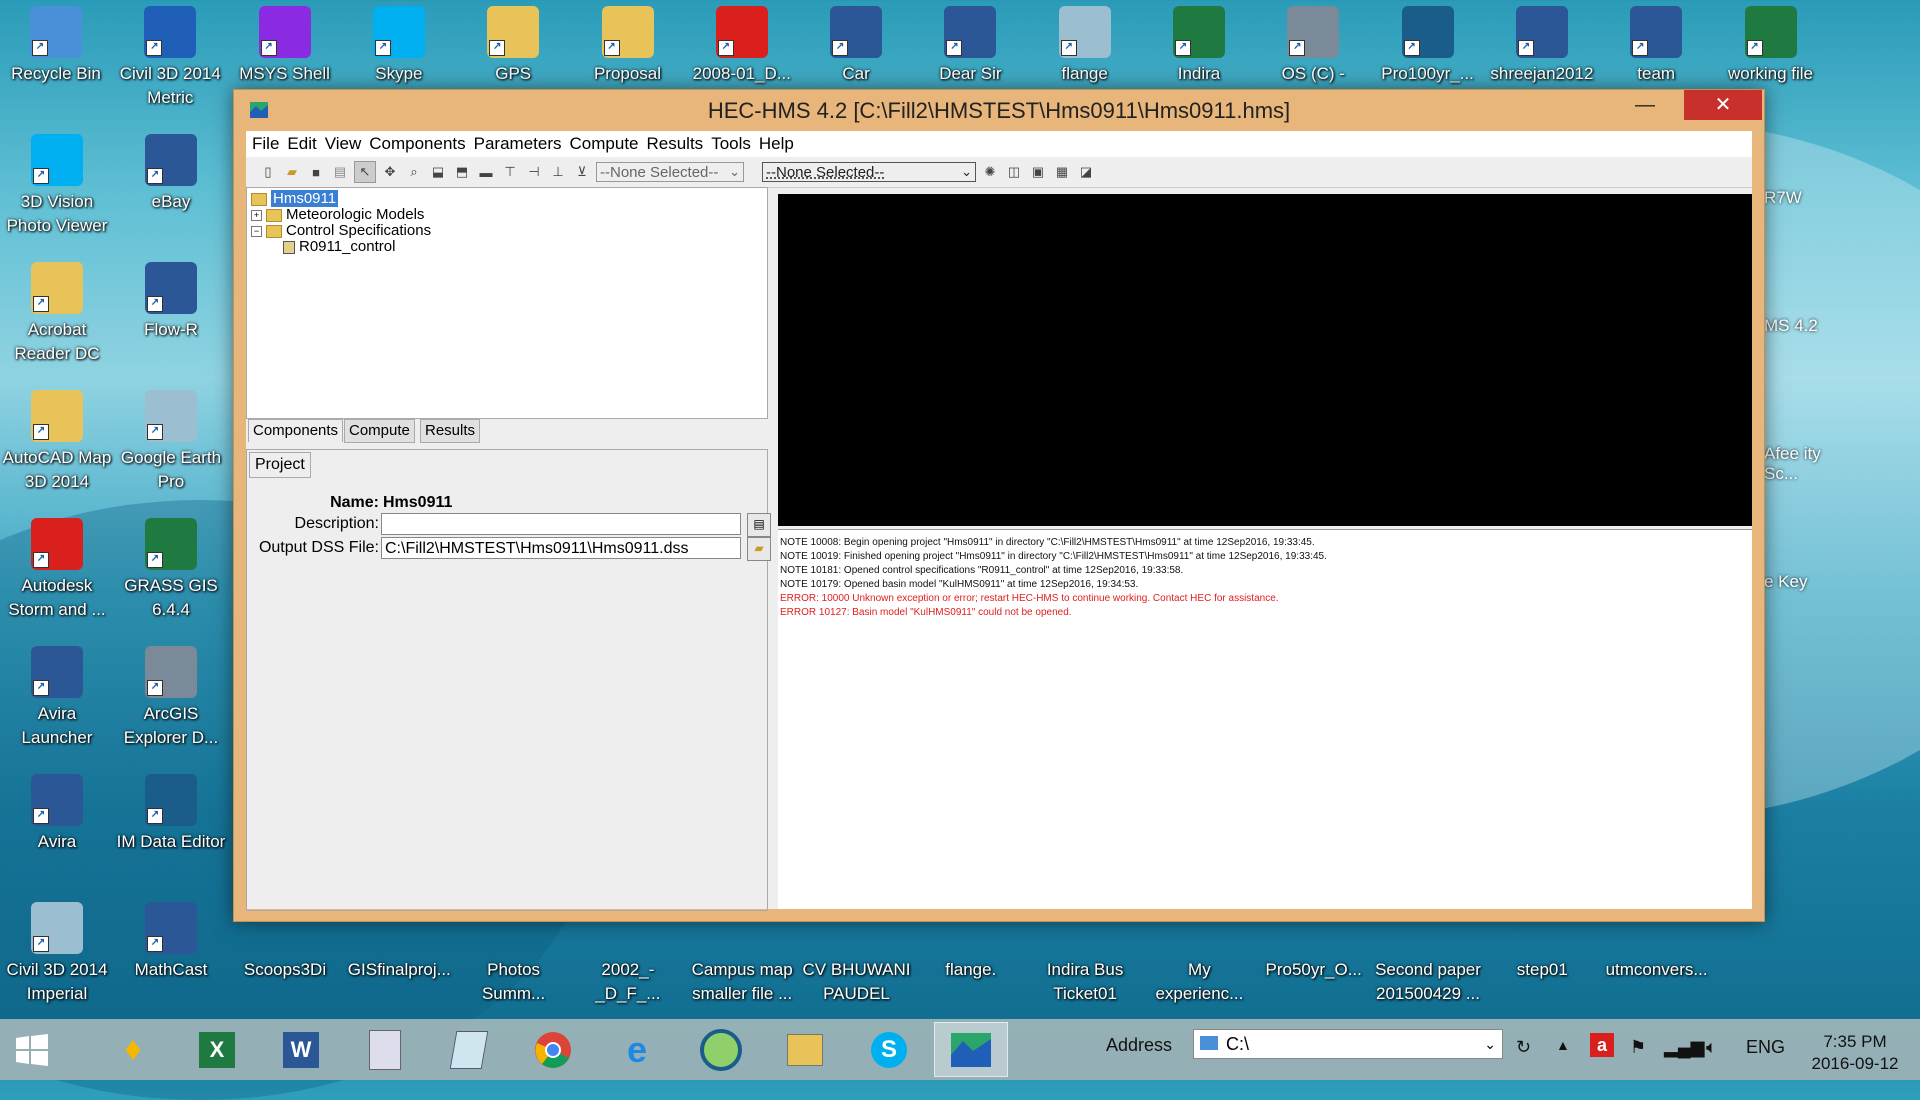 This screenshot has width=1920, height=1100. What do you see at coordinates (1563, 1045) in the screenshot?
I see `show-hidden-icons: ▲` at bounding box center [1563, 1045].